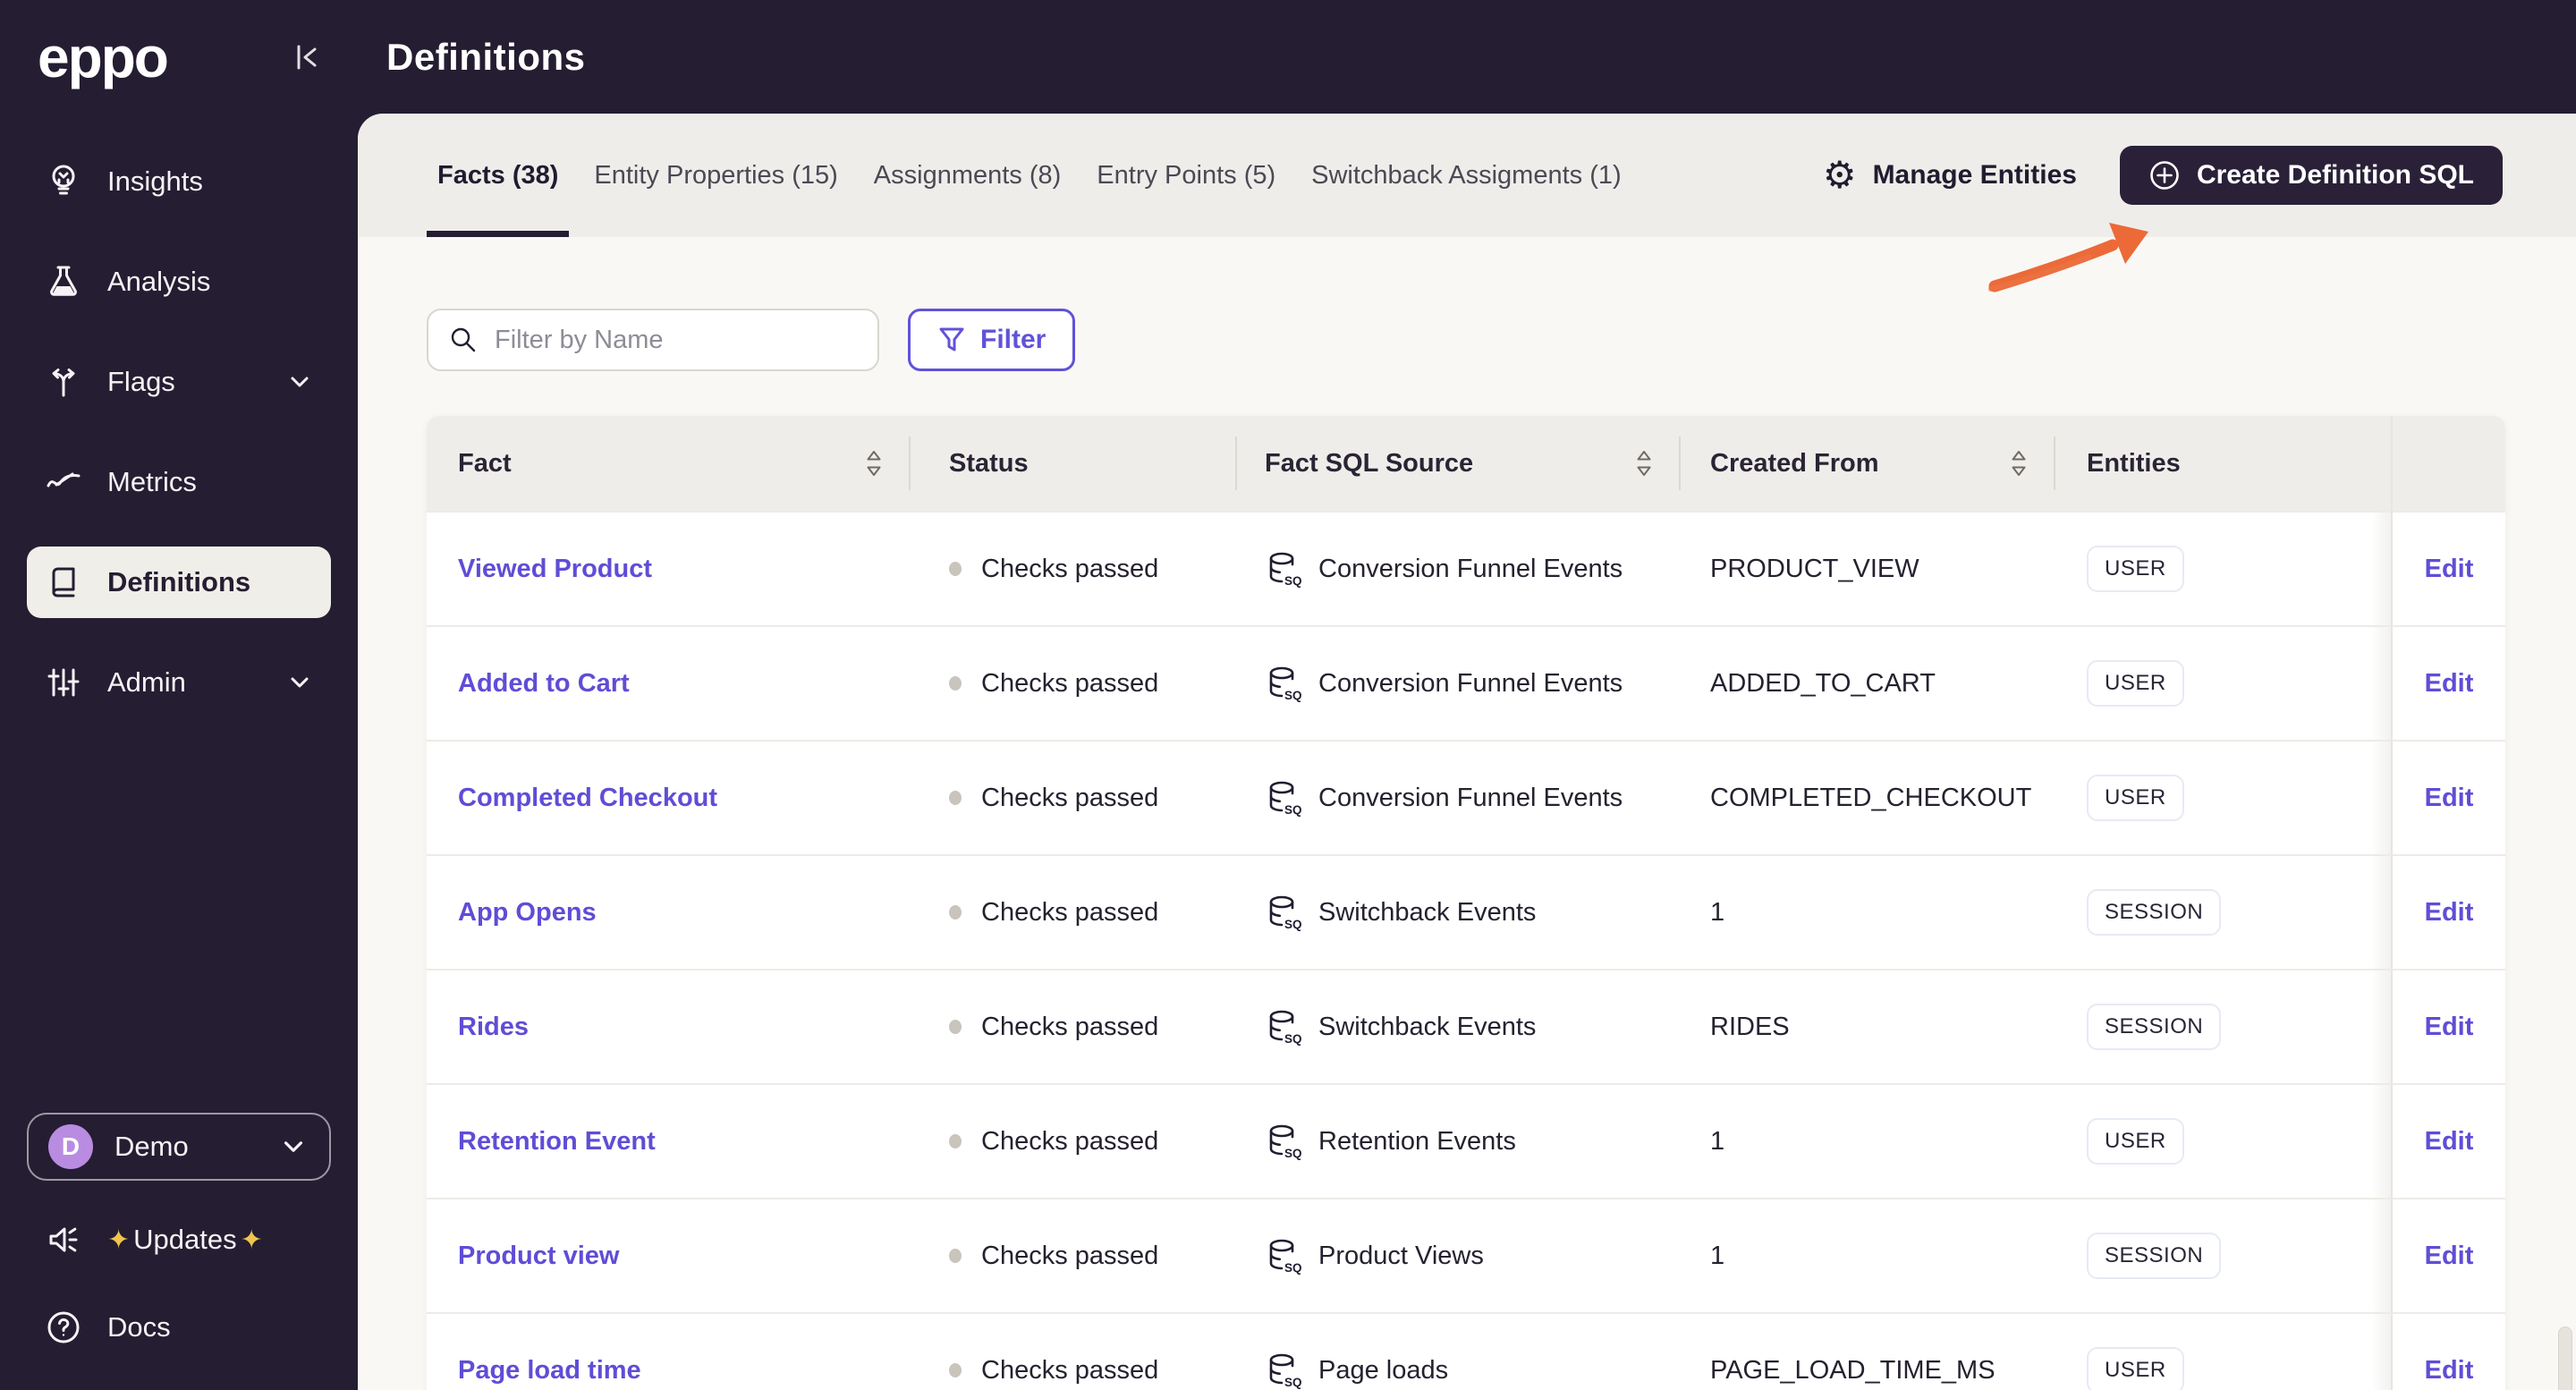 This screenshot has height=1390, width=2576. Describe the element at coordinates (1866, 1140) in the screenshot. I see `created-from-cell: 1` at that location.